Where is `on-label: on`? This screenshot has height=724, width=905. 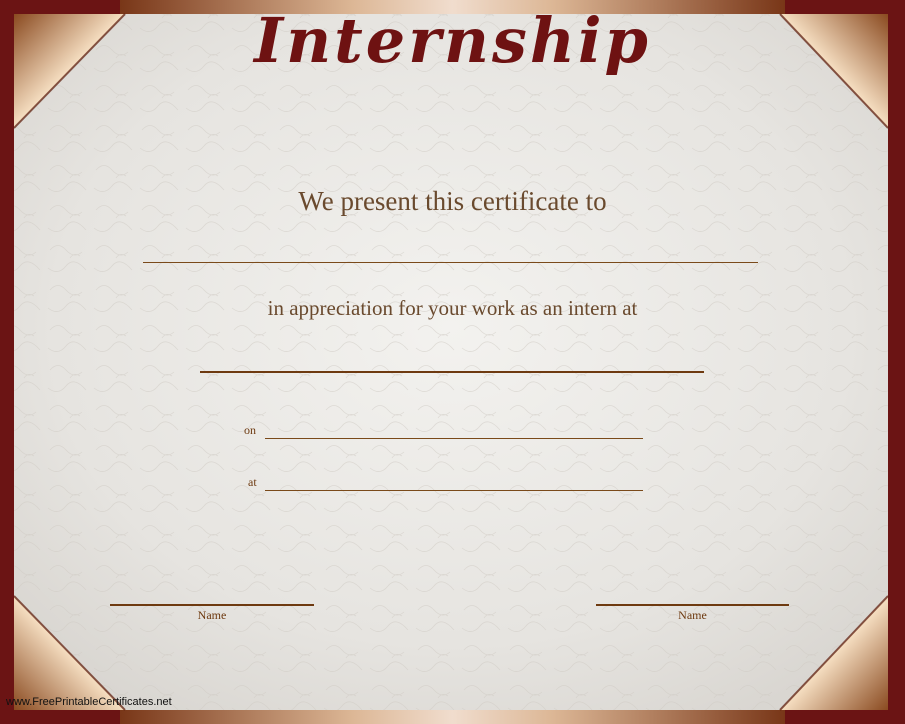 on-label: on is located at coordinates (250, 430).